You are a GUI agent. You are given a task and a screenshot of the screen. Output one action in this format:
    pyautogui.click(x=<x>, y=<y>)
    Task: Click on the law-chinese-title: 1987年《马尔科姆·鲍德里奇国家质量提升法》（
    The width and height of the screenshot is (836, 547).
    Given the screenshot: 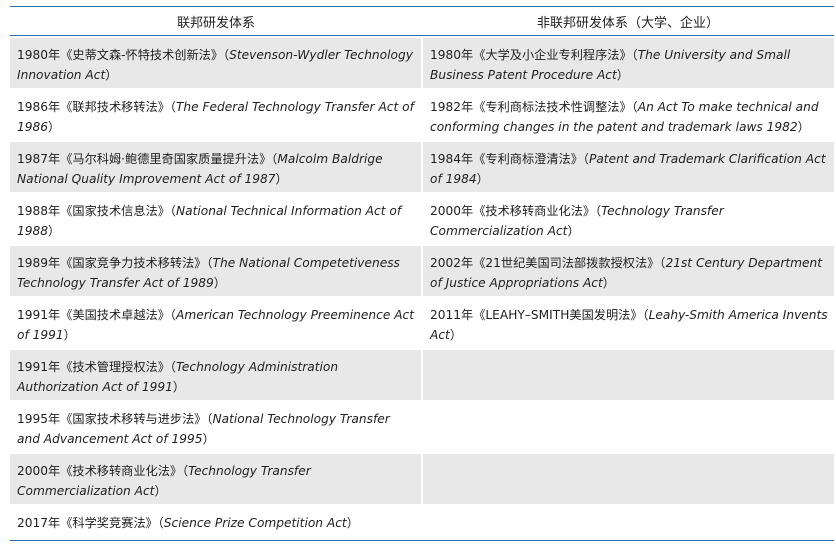 What is the action you would take?
    pyautogui.click(x=147, y=159)
    